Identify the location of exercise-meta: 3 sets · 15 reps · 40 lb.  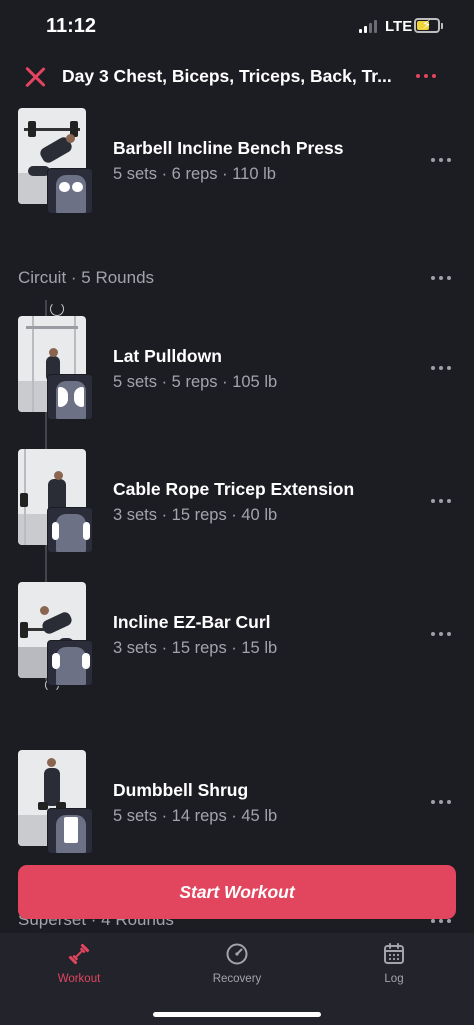
(195, 515).